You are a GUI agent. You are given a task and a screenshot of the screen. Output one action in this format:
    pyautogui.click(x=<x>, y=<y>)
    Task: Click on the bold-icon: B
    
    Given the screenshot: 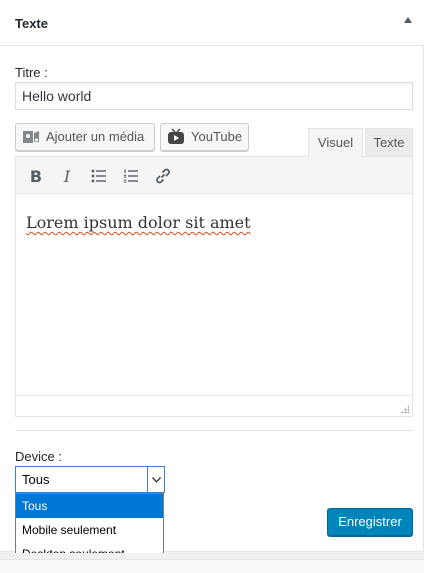 What is the action you would take?
    pyautogui.click(x=36, y=176)
    